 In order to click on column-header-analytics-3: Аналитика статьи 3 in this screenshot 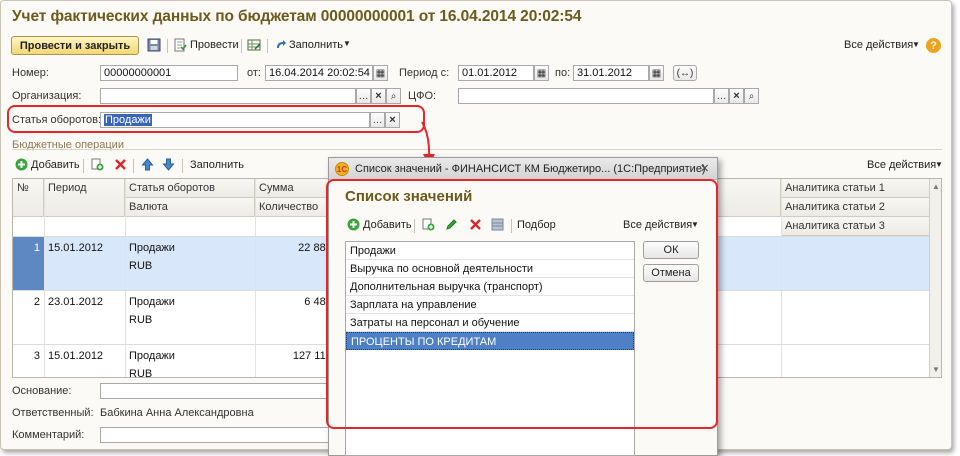, I will do `click(856, 226)`.